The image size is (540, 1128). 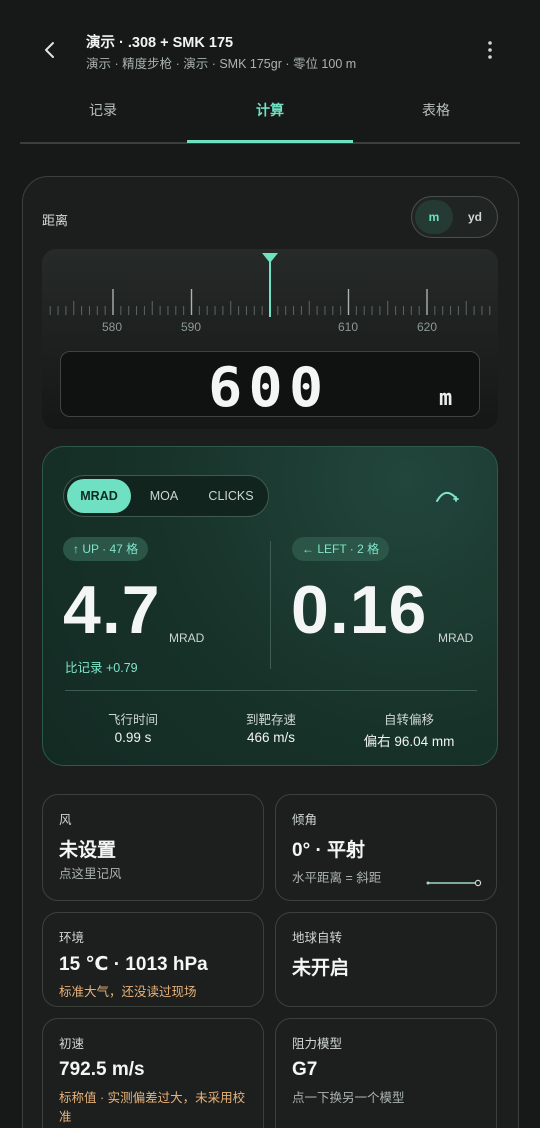 I want to click on ruler-center-line, so click(x=270, y=288).